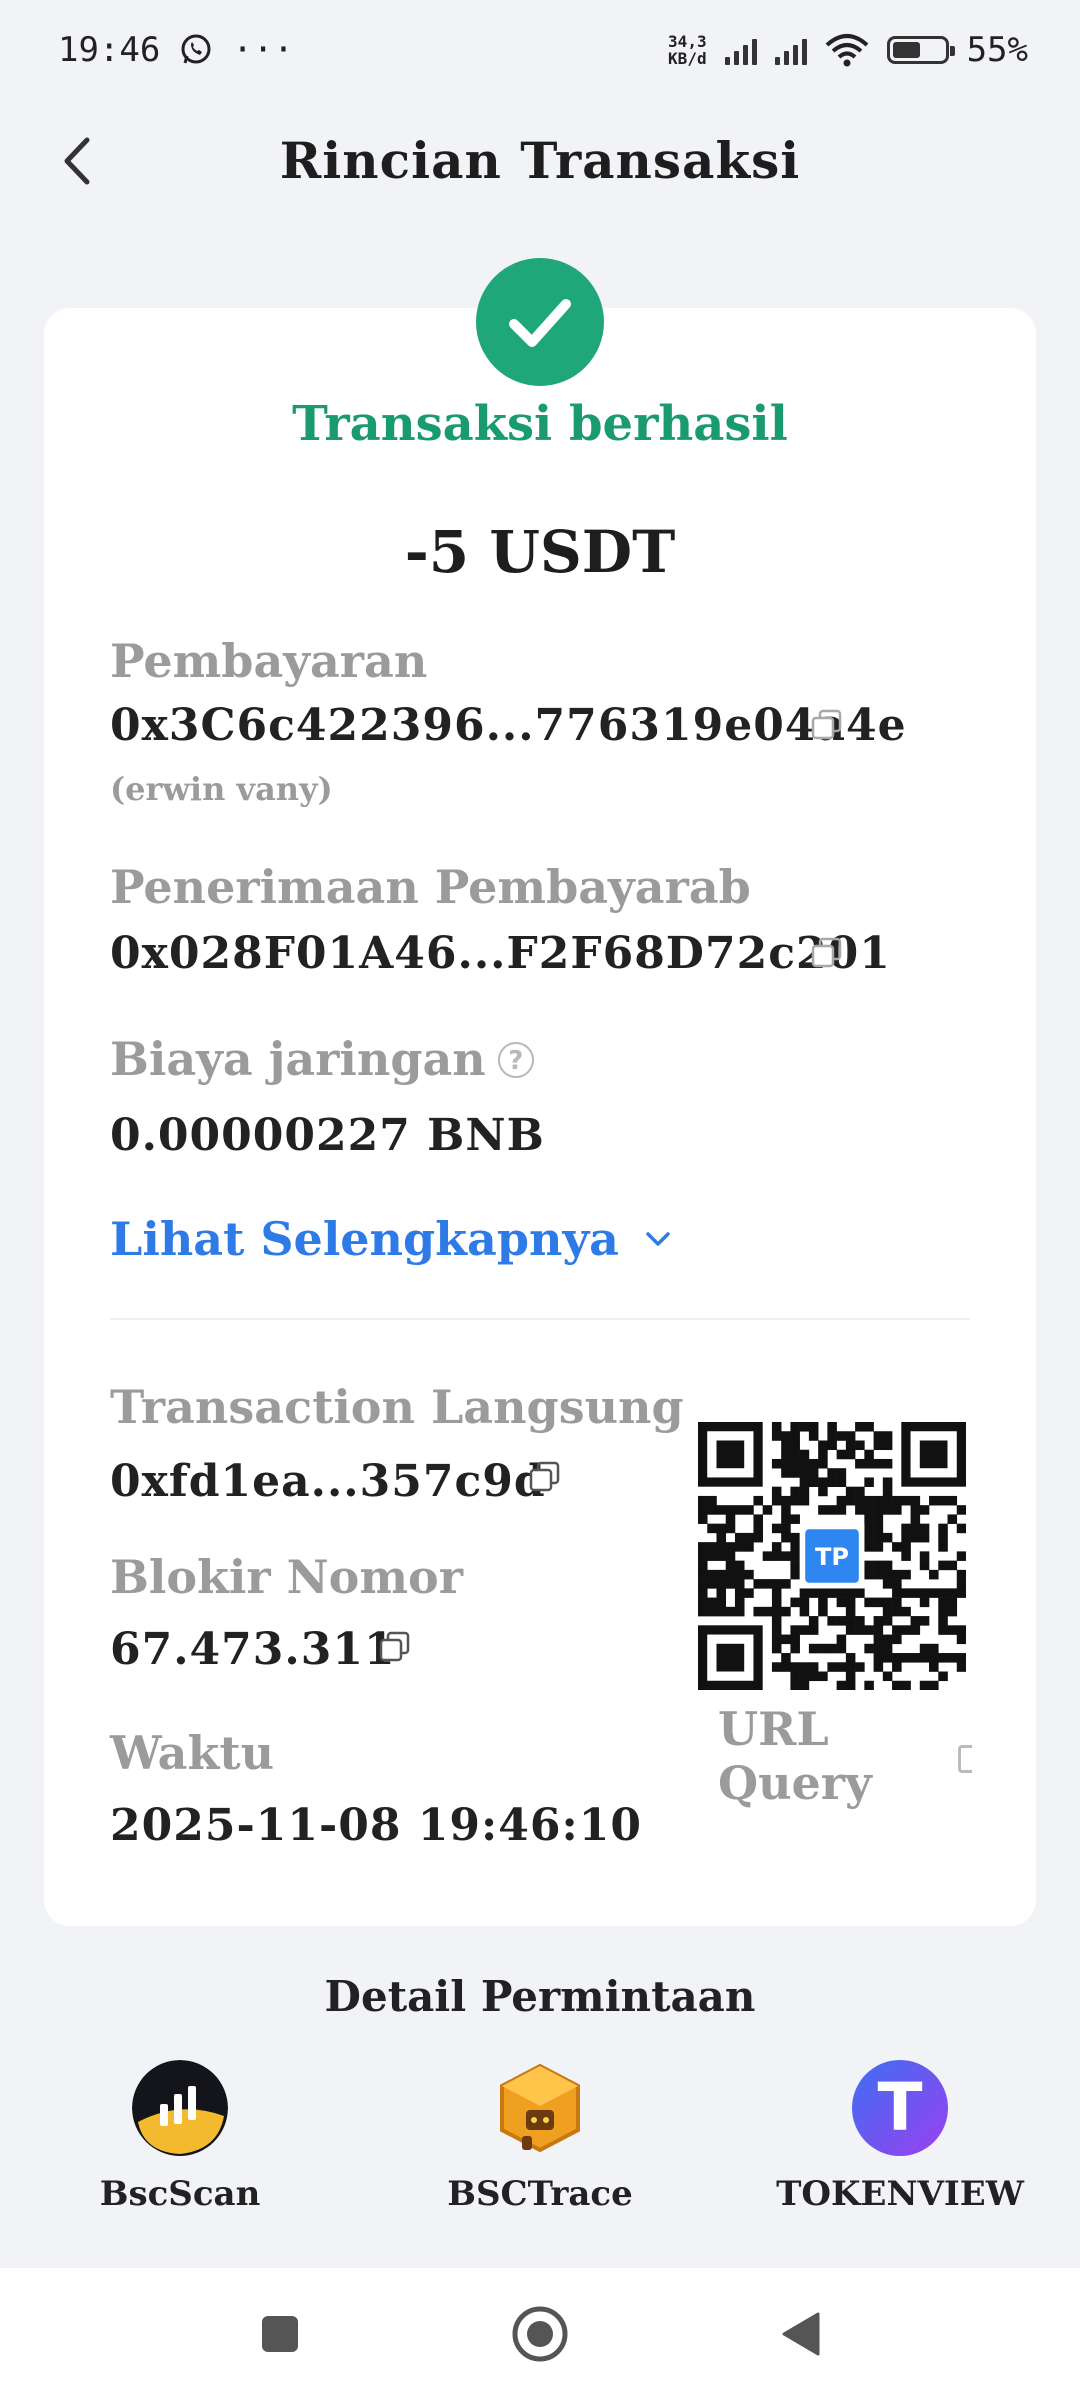 The image size is (1080, 2400). I want to click on network-fee-value: 0.00000227 BNB, so click(327, 1135).